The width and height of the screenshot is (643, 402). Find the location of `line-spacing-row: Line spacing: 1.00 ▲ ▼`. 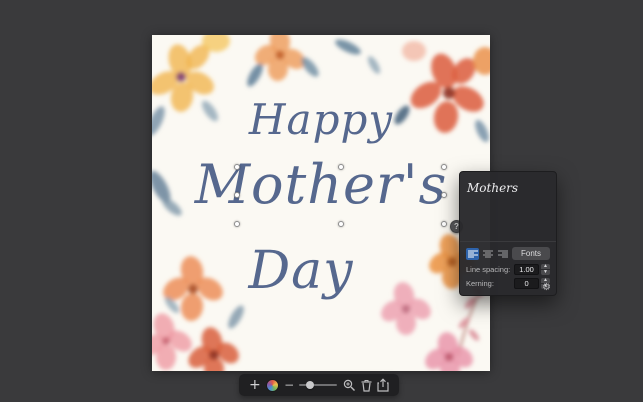

line-spacing-row: Line spacing: 1.00 ▲ ▼ is located at coordinates (508, 269).